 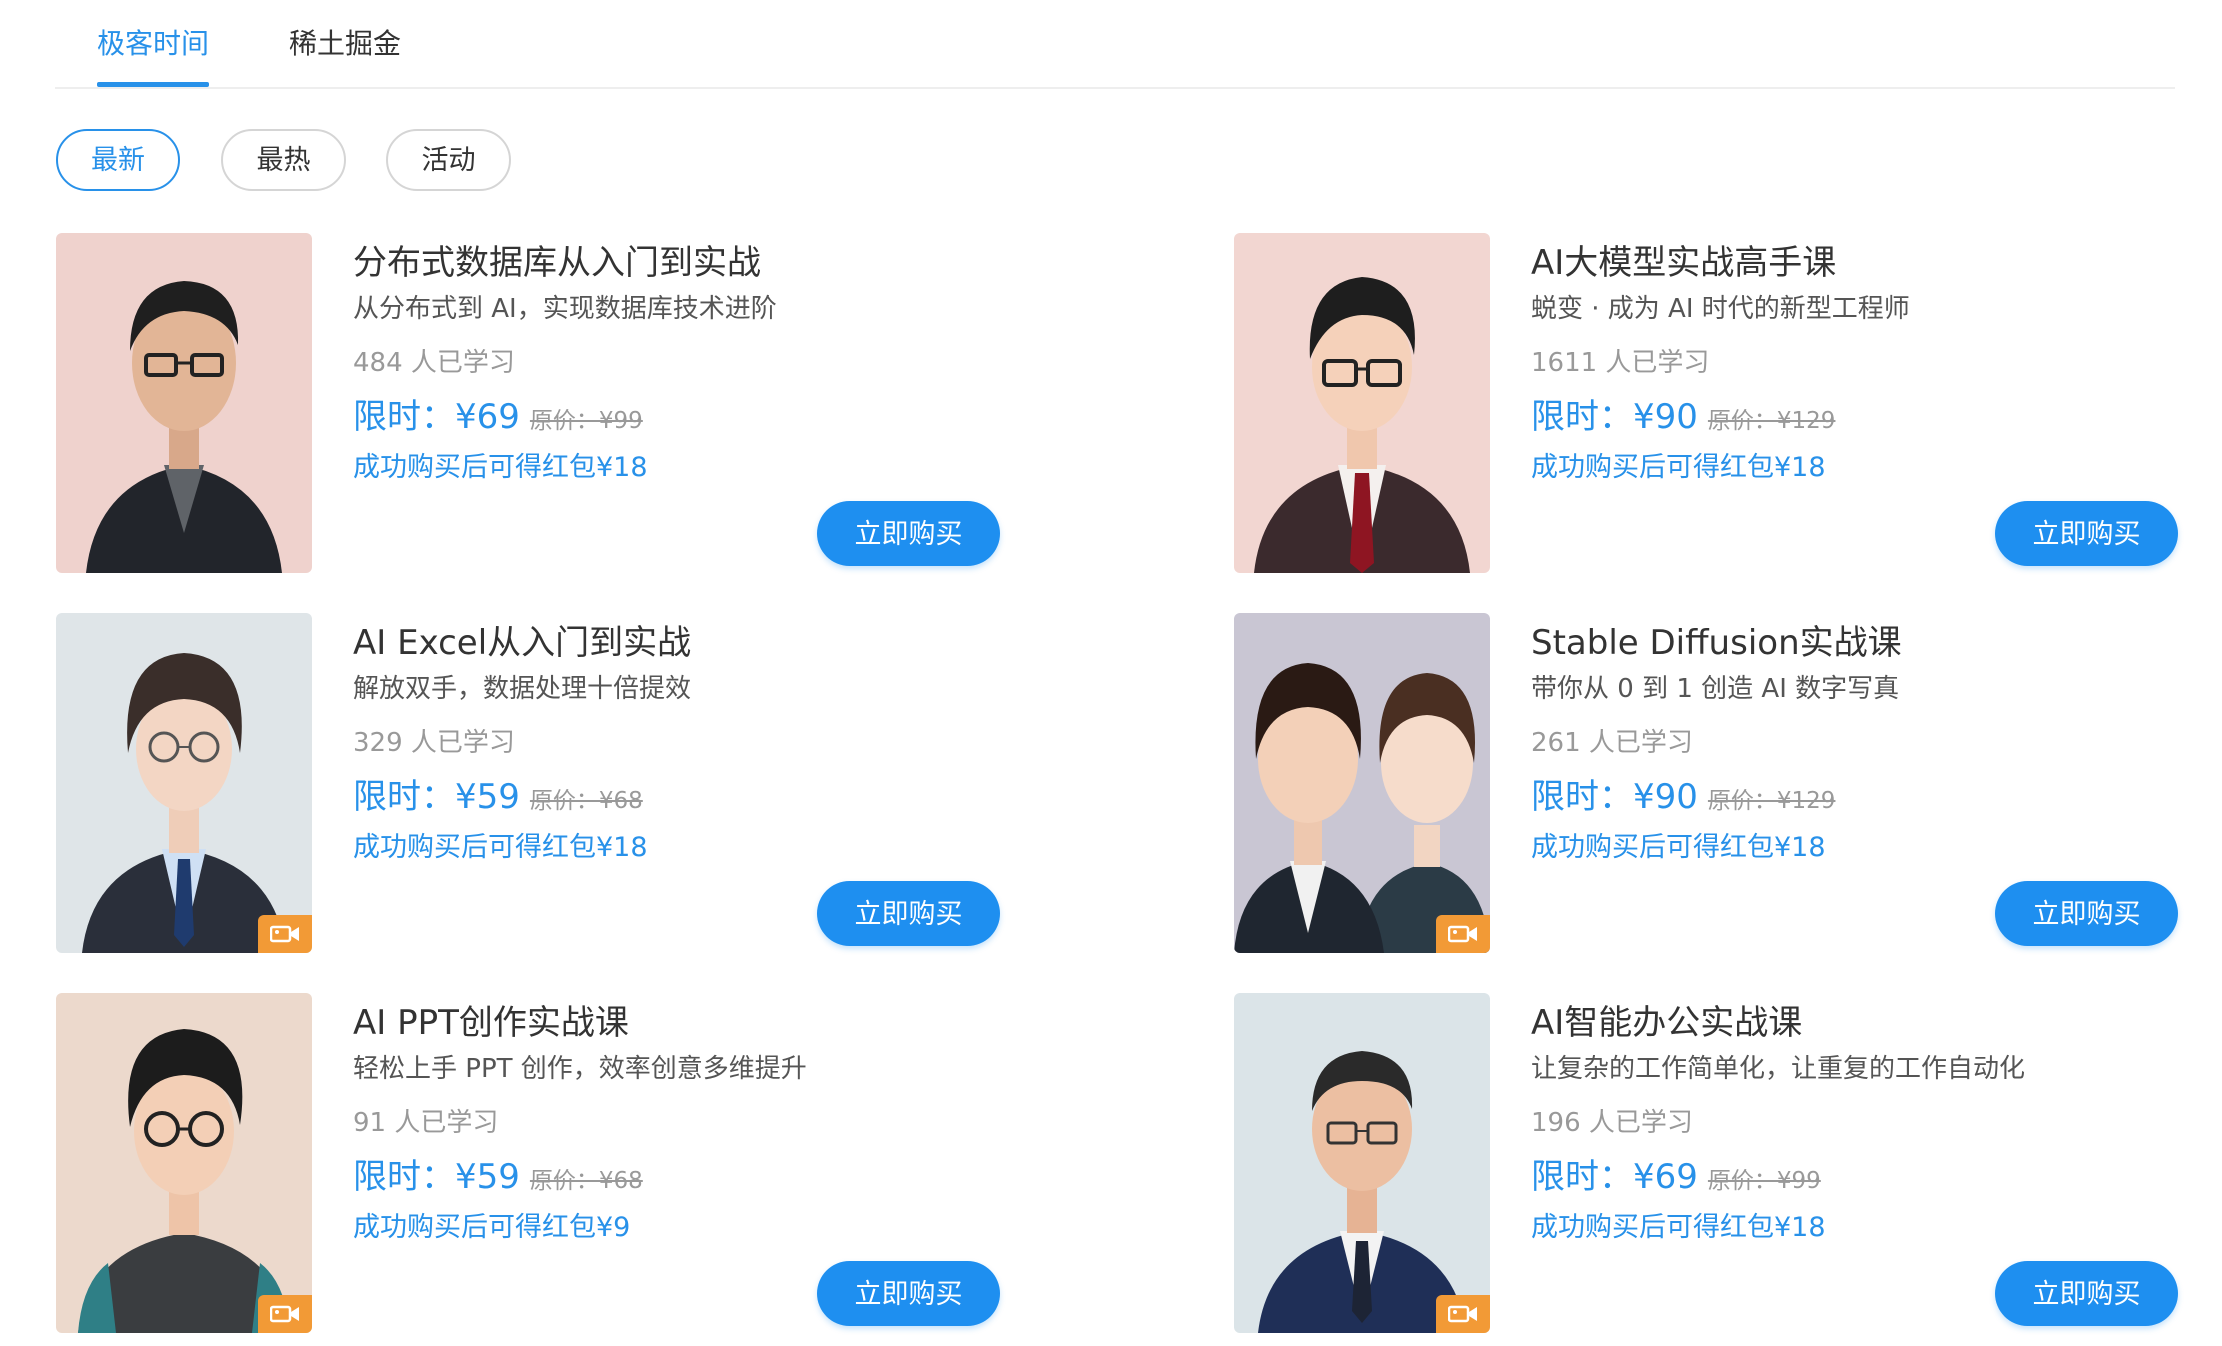 What do you see at coordinates (522, 643) in the screenshot?
I see `course-title: AI Excel从入门到实战` at bounding box center [522, 643].